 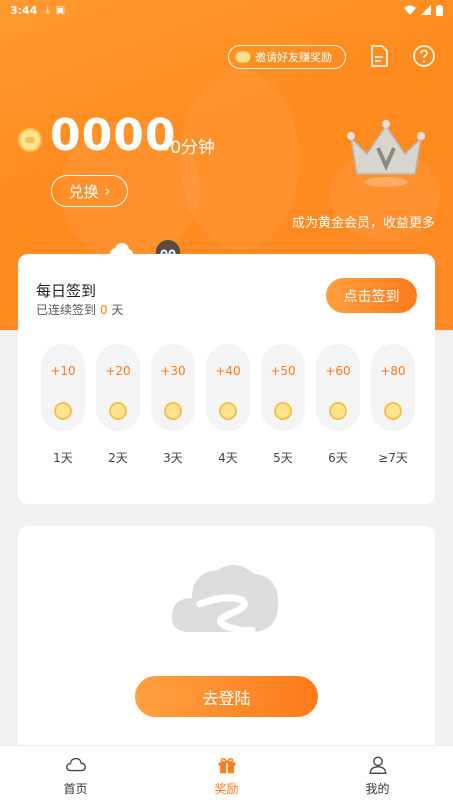 I want to click on checkin-day: +40 4天, so click(x=228, y=405).